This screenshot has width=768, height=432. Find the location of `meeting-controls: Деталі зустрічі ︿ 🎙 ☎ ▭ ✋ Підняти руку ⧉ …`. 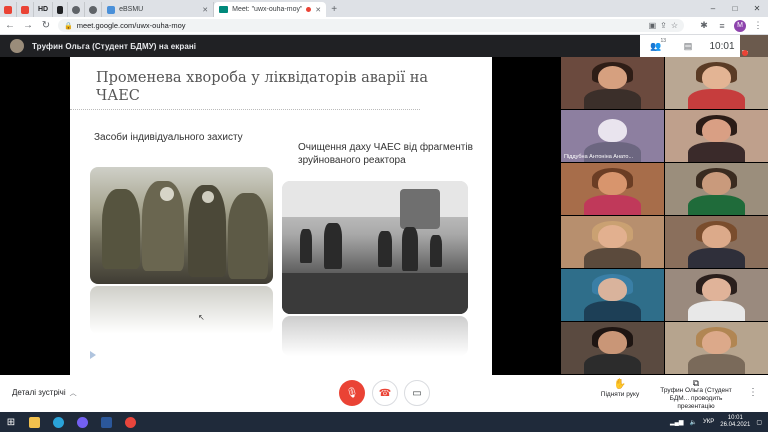

meeting-controls: Деталі зустрічі ︿ 🎙 ☎ ▭ ✋ Підняти руку ⧉ … is located at coordinates (384, 393).